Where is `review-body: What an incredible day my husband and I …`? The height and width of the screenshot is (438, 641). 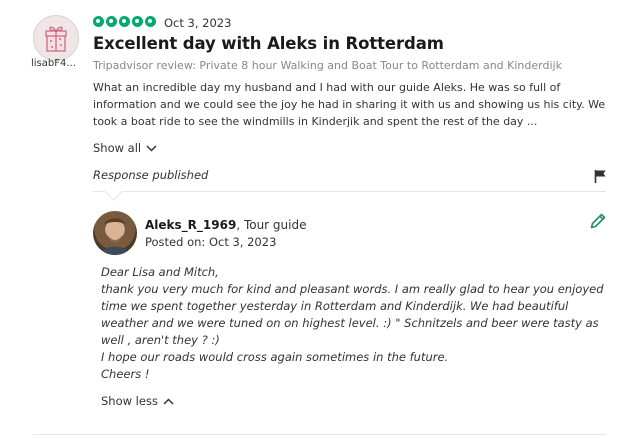 review-body: What an incredible day my husband and I … is located at coordinates (349, 104).